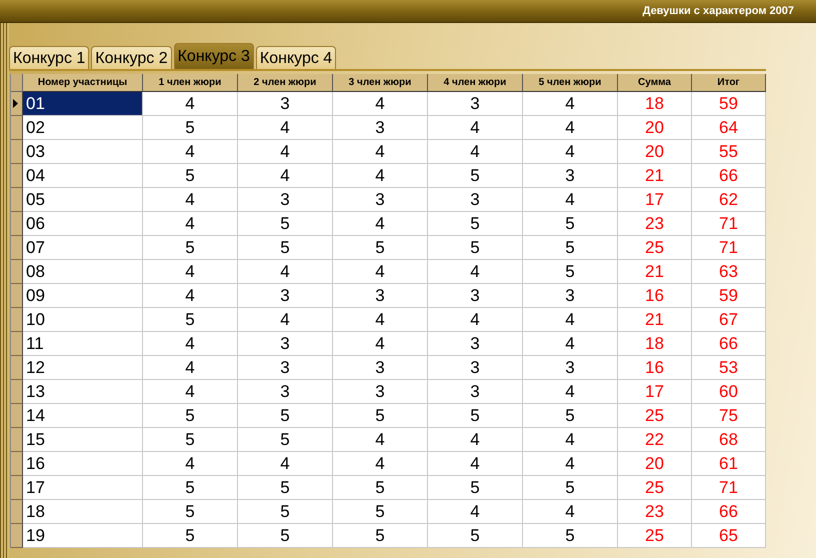 Image resolution: width=816 pixels, height=558 pixels. What do you see at coordinates (729, 83) in the screenshot?
I see `column-header: Итог` at bounding box center [729, 83].